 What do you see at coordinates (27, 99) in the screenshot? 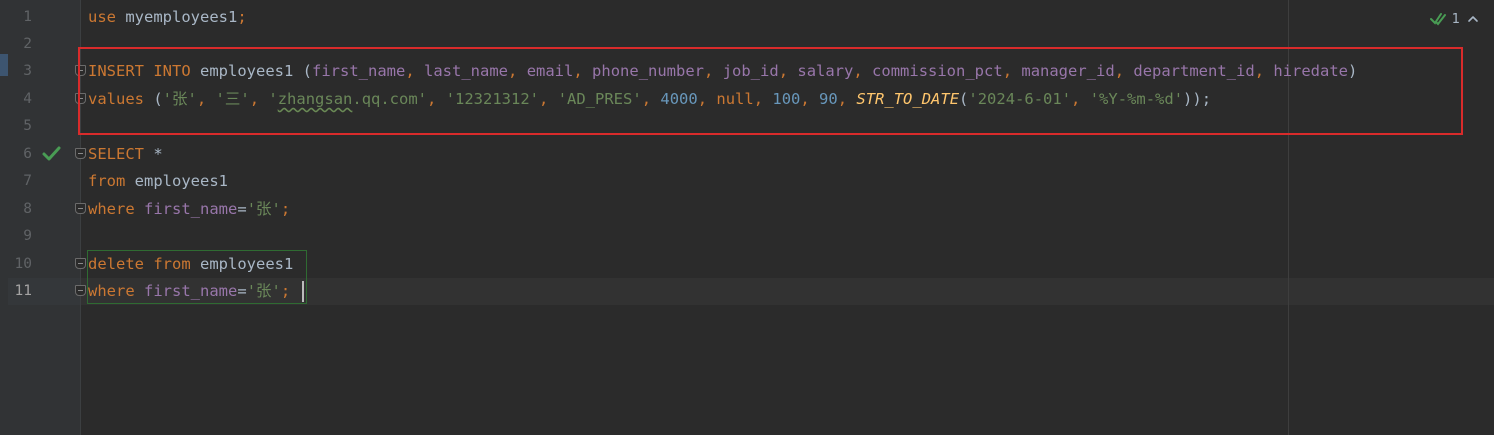
I see `line-number: 4` at bounding box center [27, 99].